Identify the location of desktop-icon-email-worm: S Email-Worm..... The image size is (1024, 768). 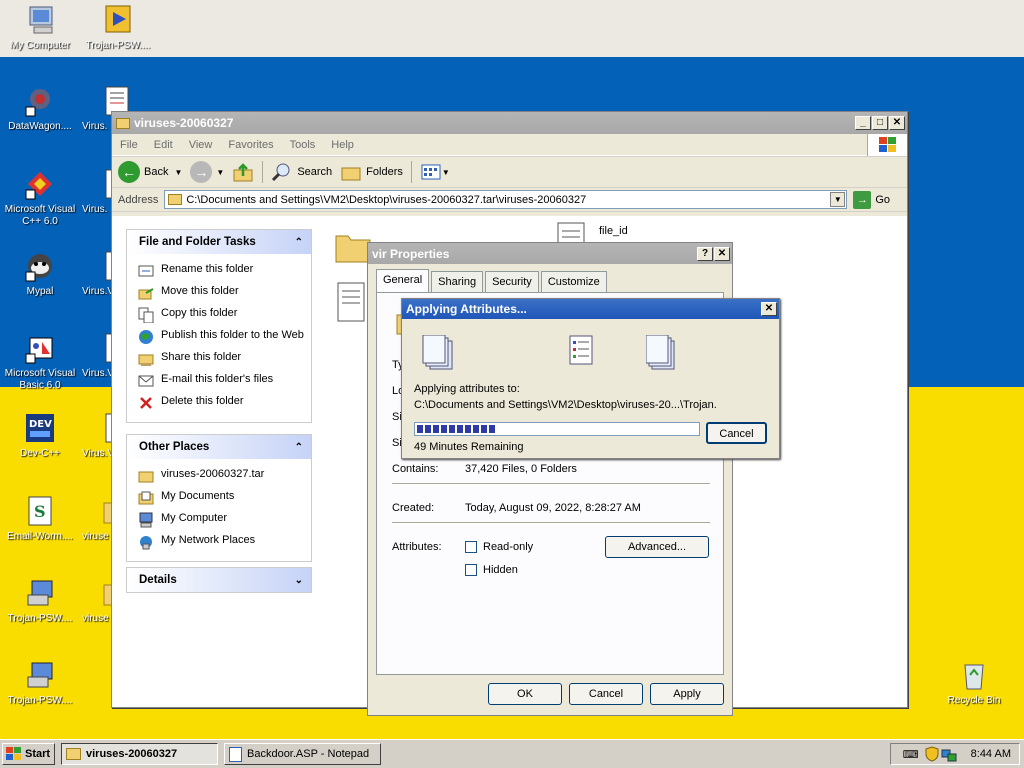
(40, 519).